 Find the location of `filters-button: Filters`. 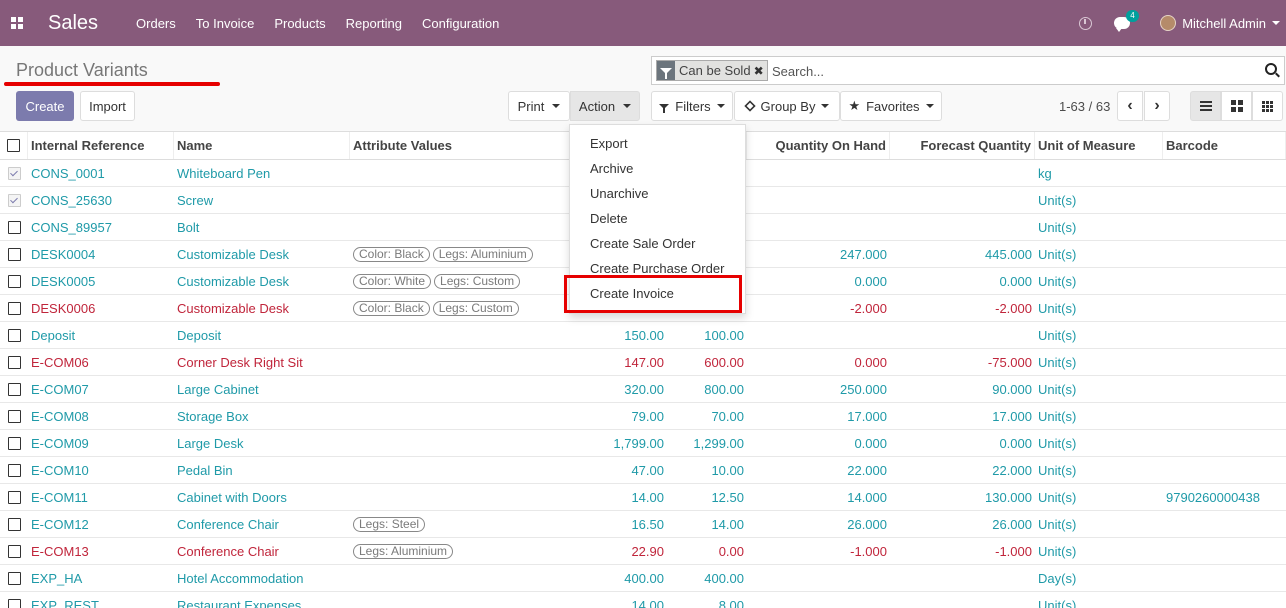

filters-button: Filters is located at coordinates (692, 106).